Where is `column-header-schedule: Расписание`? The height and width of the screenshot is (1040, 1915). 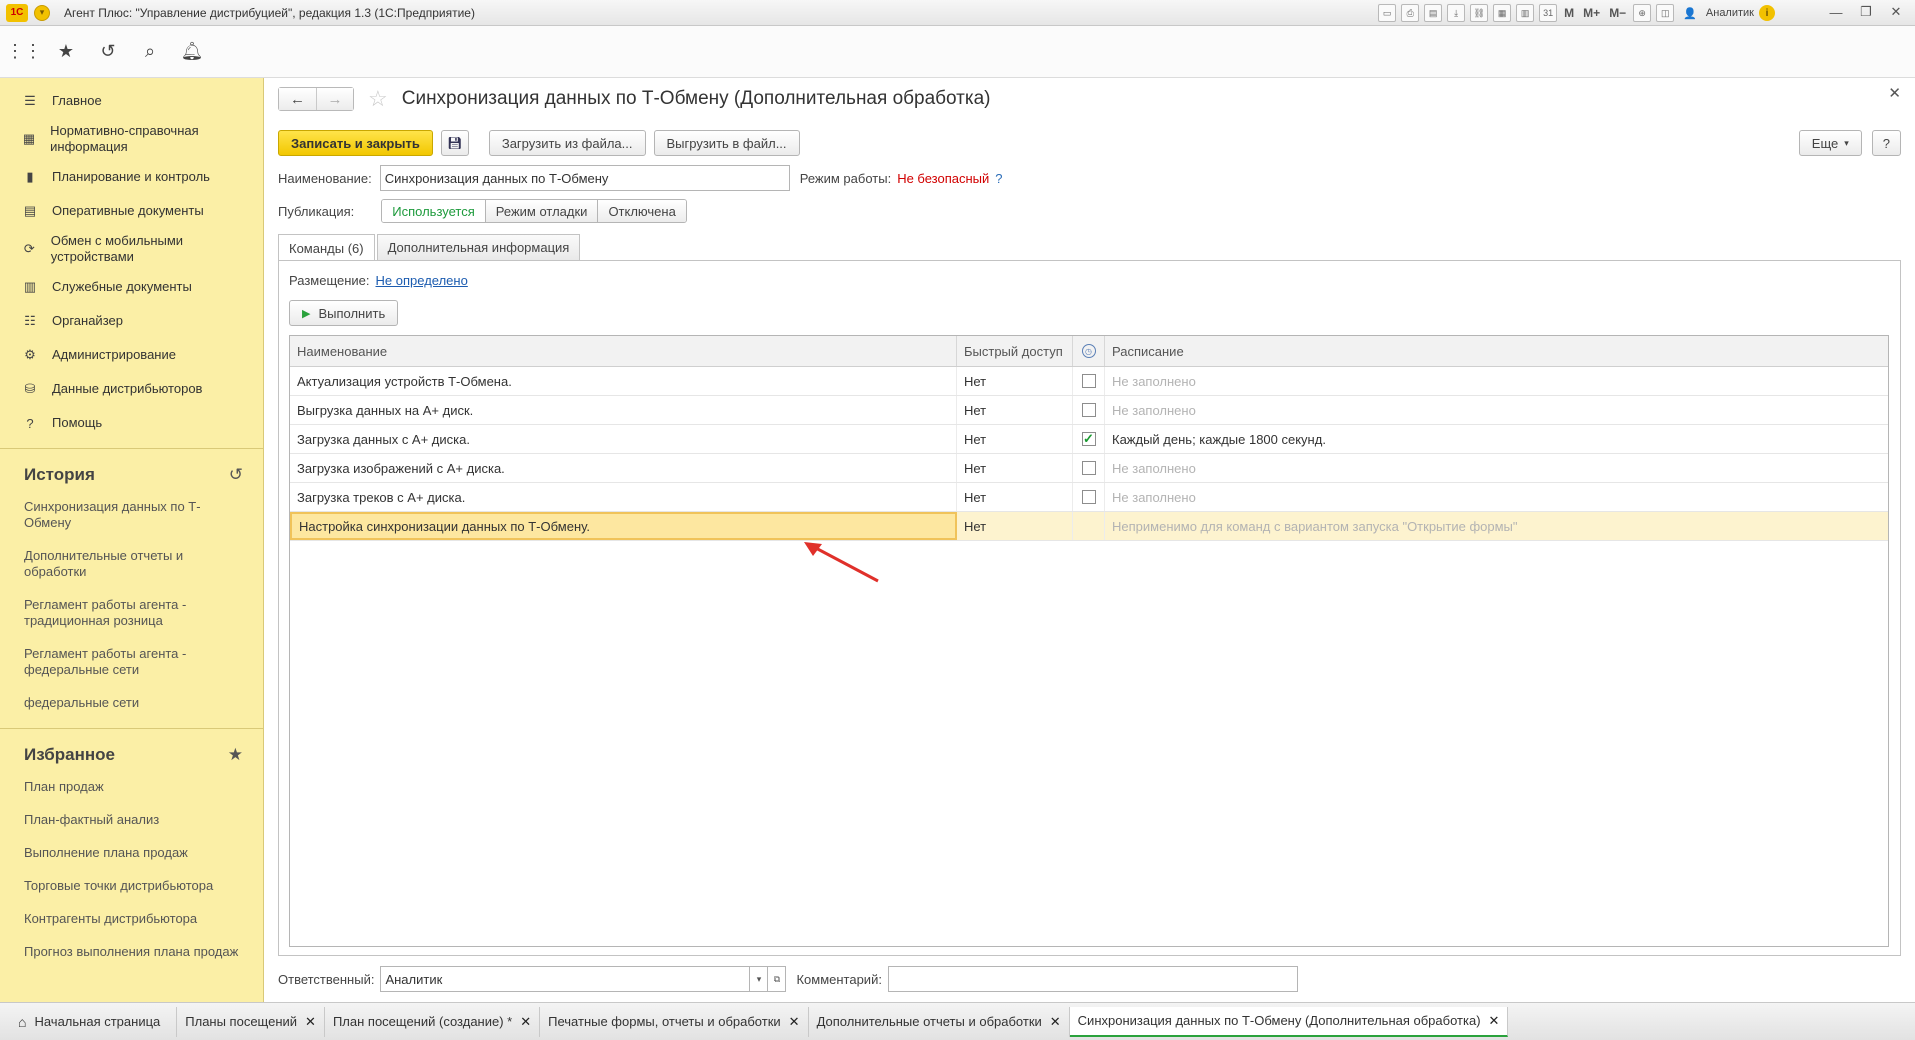
column-header-schedule: Расписание is located at coordinates (1496, 351).